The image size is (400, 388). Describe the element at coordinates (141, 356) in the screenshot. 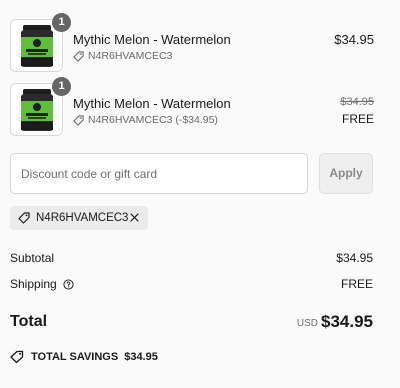

I see `savings-value: $34.95` at that location.